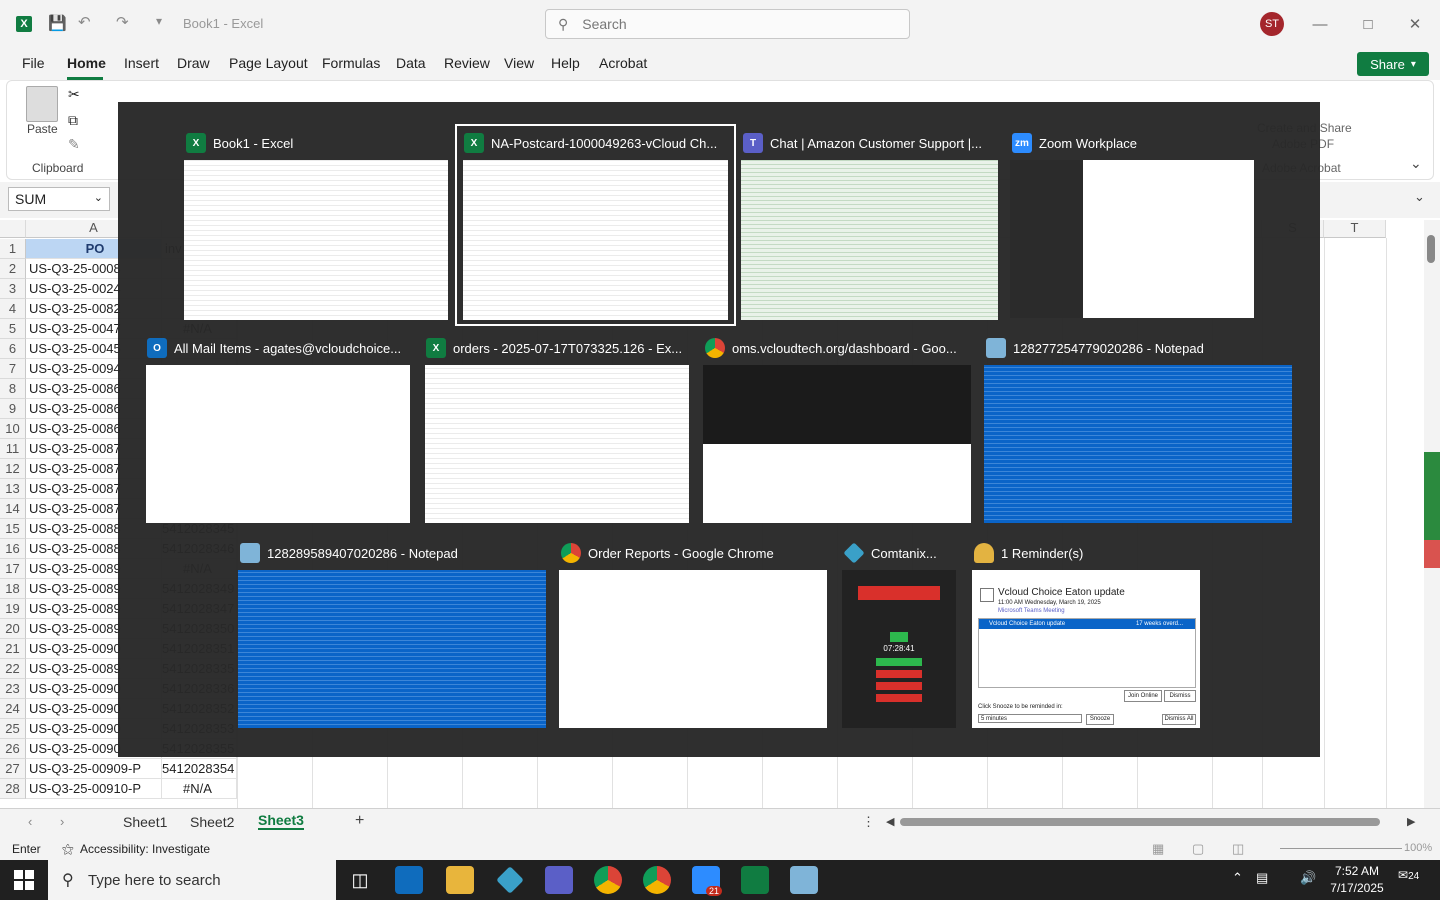  I want to click on menu-help: Help, so click(565, 63).